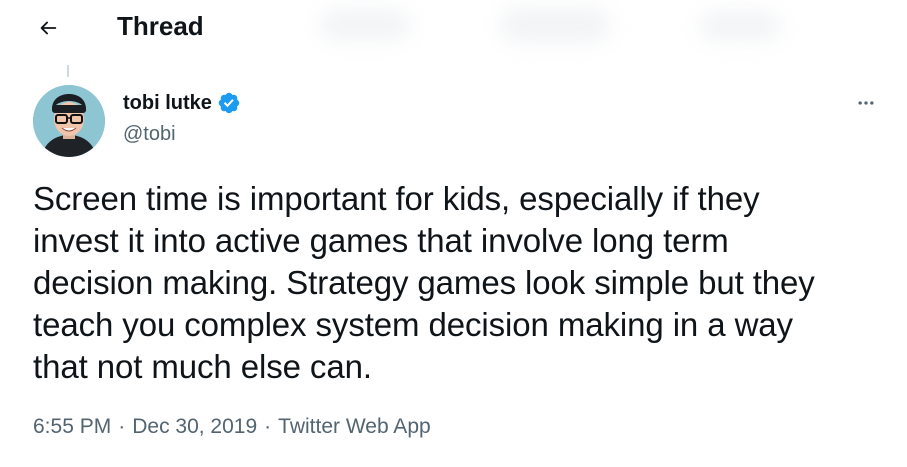 This screenshot has width=907, height=467. Describe the element at coordinates (229, 103) in the screenshot. I see `verified-badge-icon` at that location.